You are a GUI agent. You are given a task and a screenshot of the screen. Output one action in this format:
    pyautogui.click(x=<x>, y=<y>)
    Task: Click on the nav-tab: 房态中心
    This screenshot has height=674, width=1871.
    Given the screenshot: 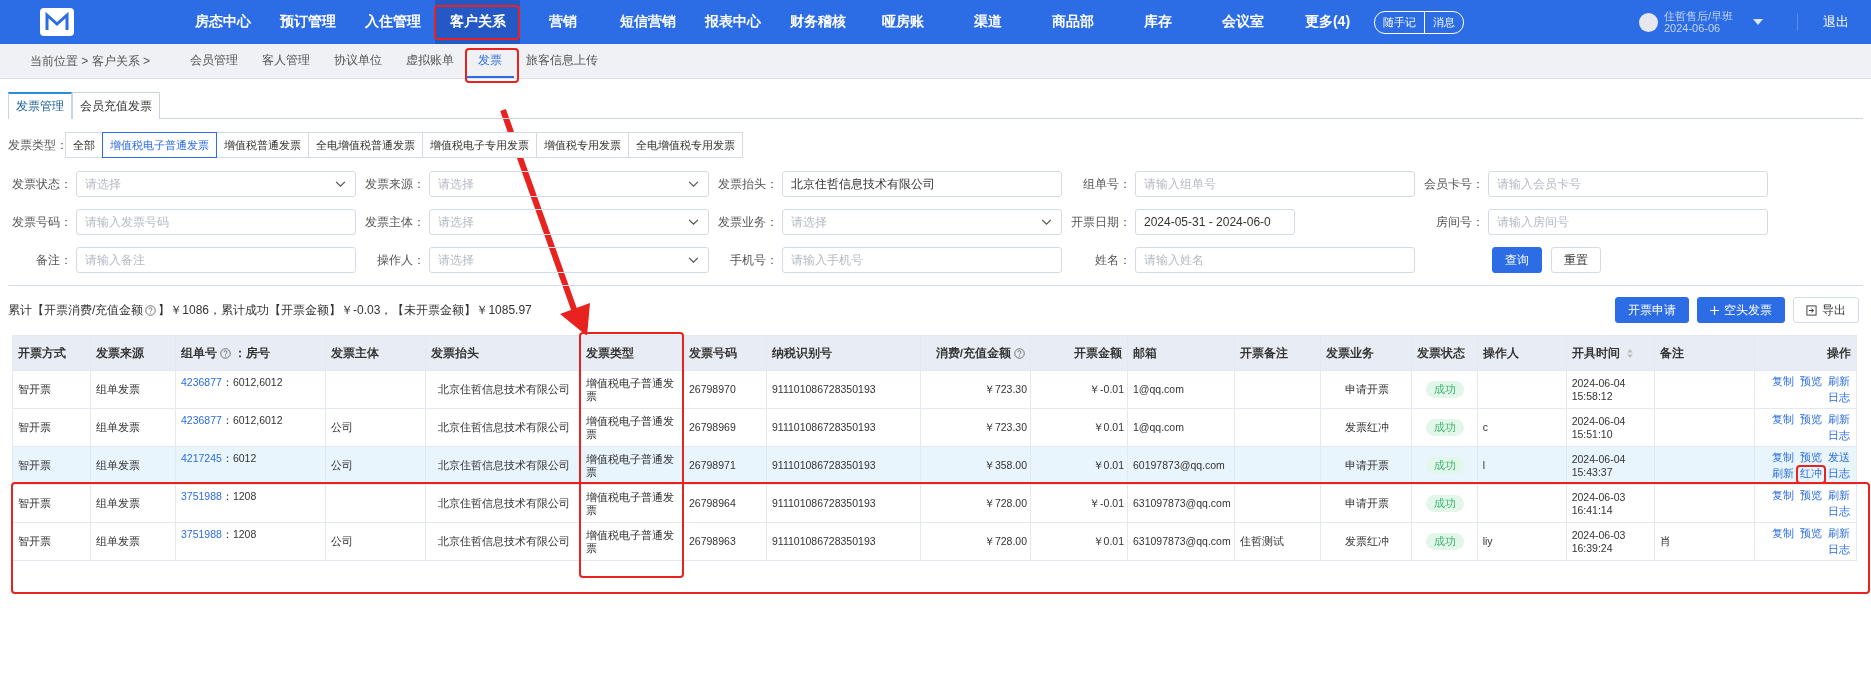 What is the action you would take?
    pyautogui.click(x=222, y=22)
    